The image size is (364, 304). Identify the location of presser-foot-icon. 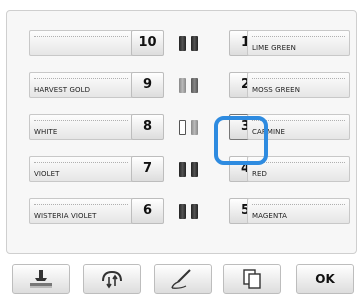
(41, 279).